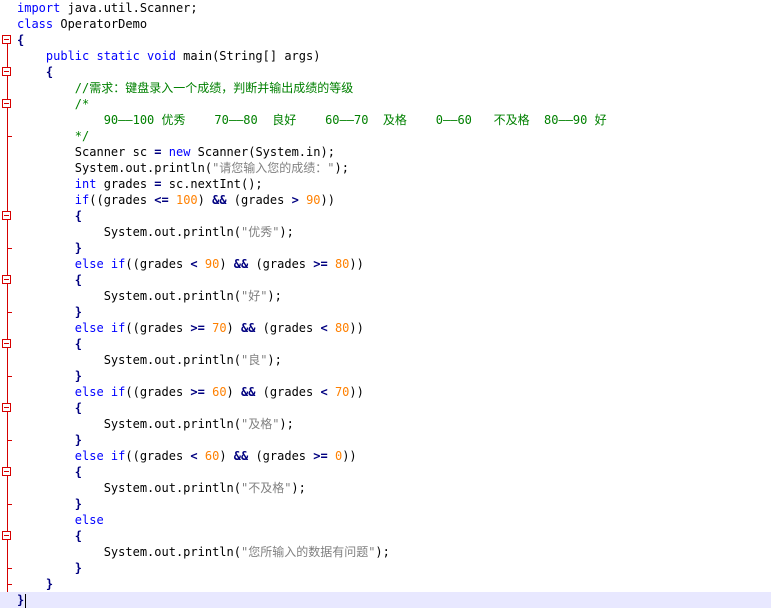 The image size is (771, 610). What do you see at coordinates (394, 360) in the screenshot?
I see `code-line: System.out.println("良");` at bounding box center [394, 360].